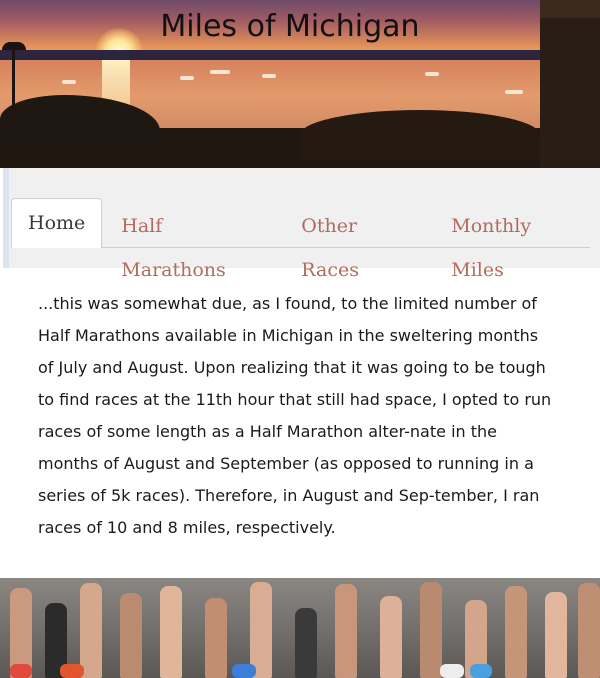  What do you see at coordinates (516, 242) in the screenshot?
I see `tab-monthly-miles: Monthly Miles` at bounding box center [516, 242].